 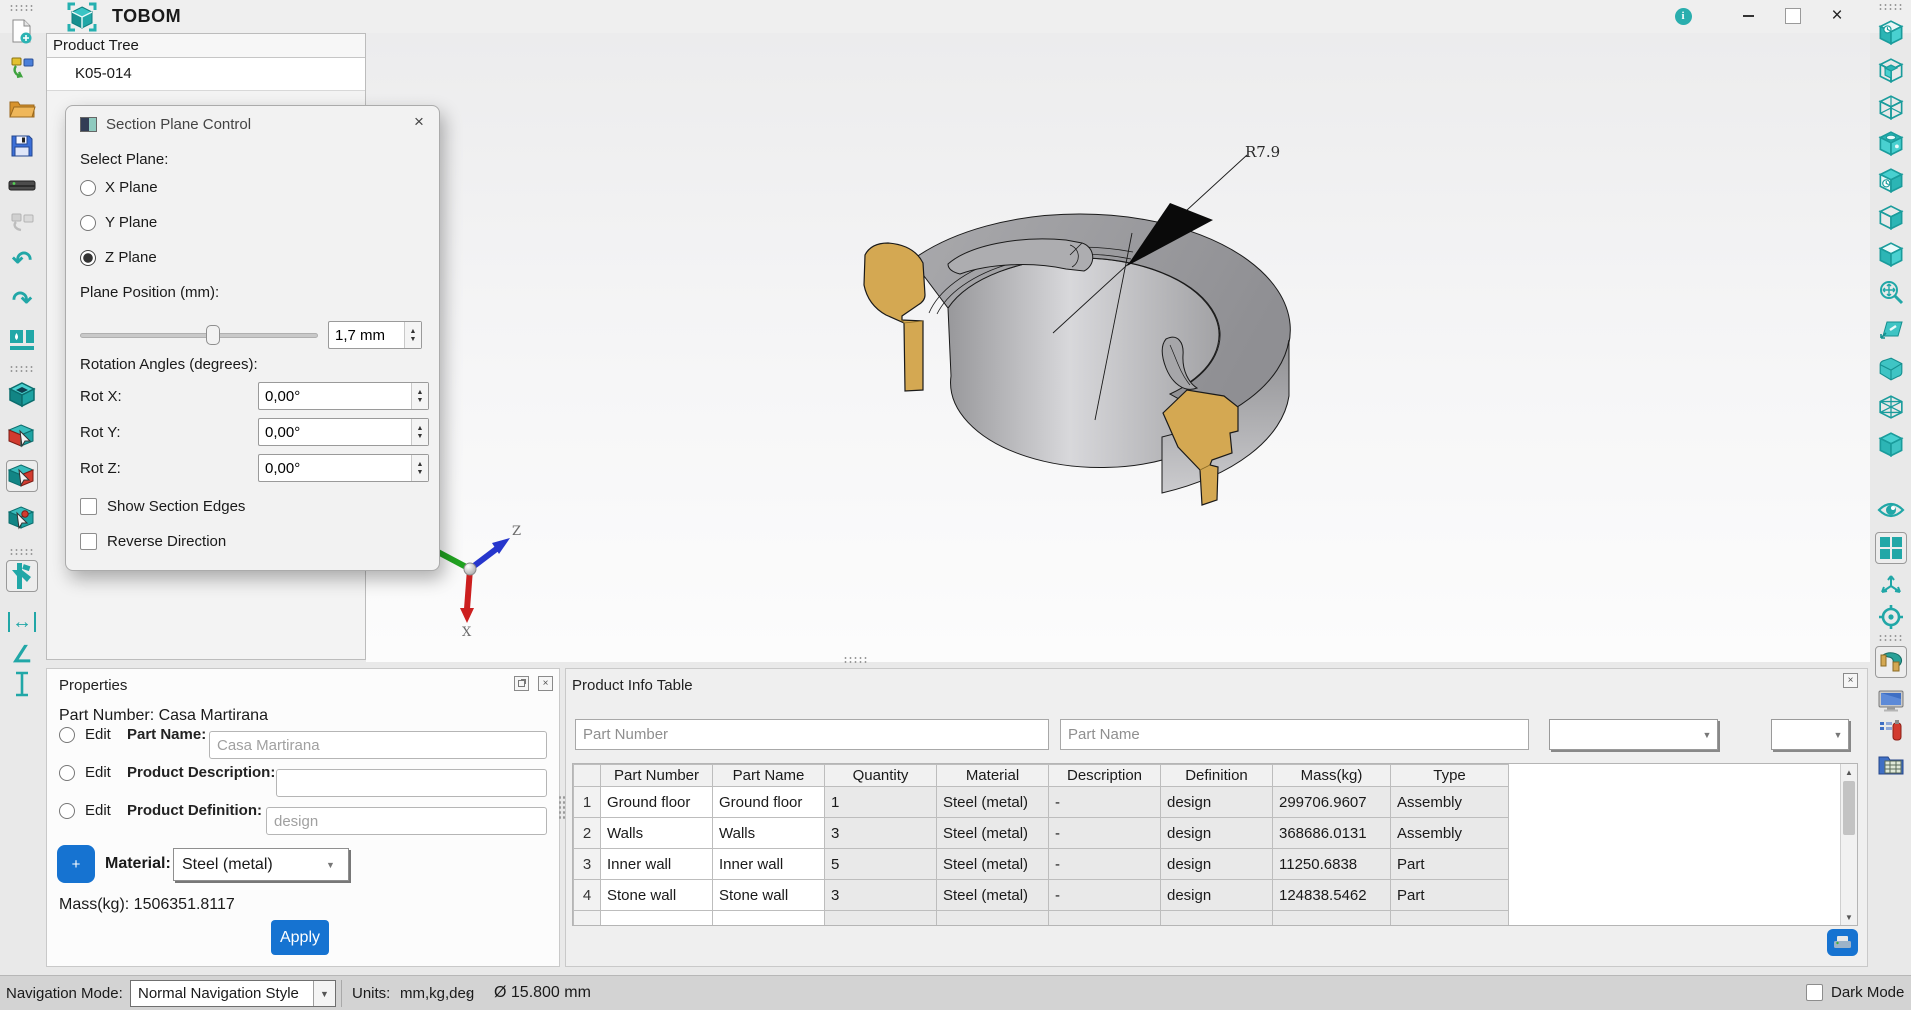 I want to click on undo-button: ↶, so click(x=22, y=260).